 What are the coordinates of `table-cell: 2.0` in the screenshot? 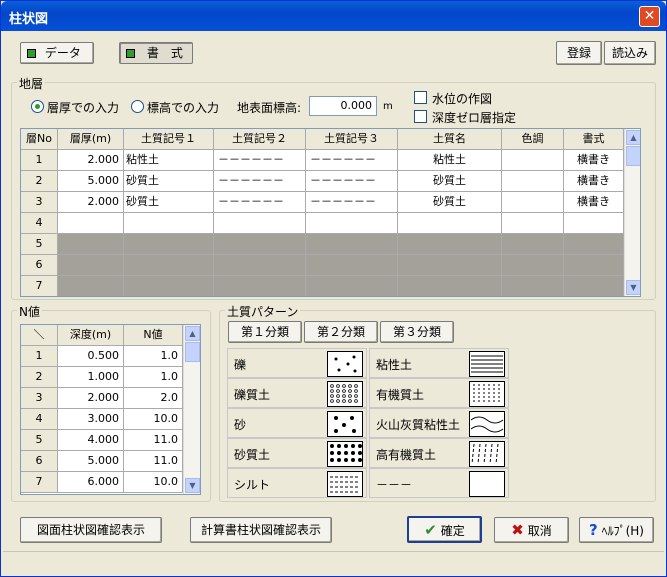 It's located at (153, 398).